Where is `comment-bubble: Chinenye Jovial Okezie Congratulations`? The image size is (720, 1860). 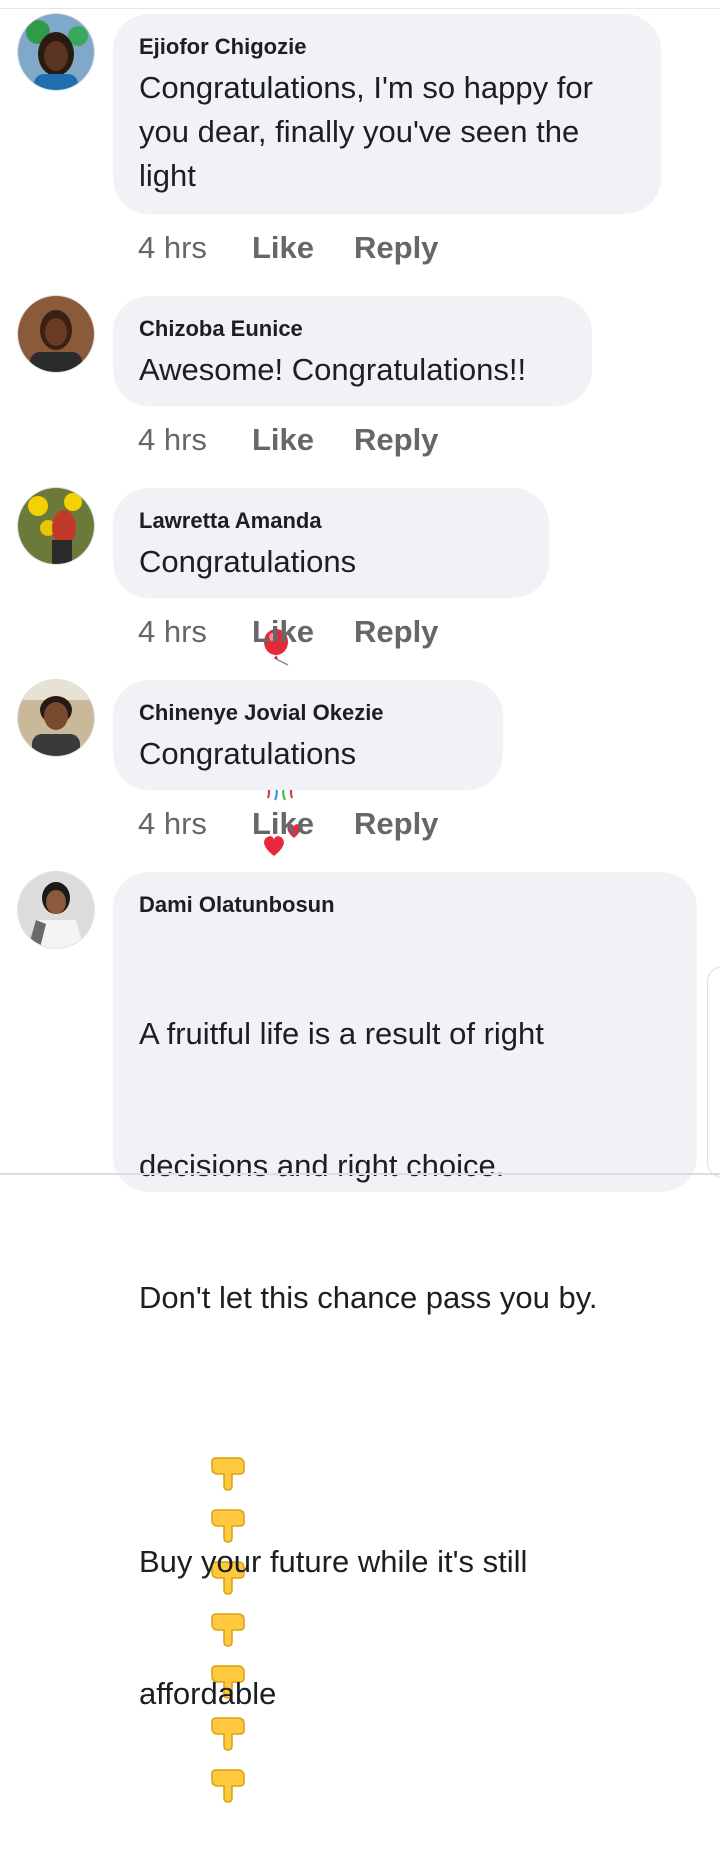
comment-bubble: Chinenye Jovial Okezie Congratulations is located at coordinates (308, 838).